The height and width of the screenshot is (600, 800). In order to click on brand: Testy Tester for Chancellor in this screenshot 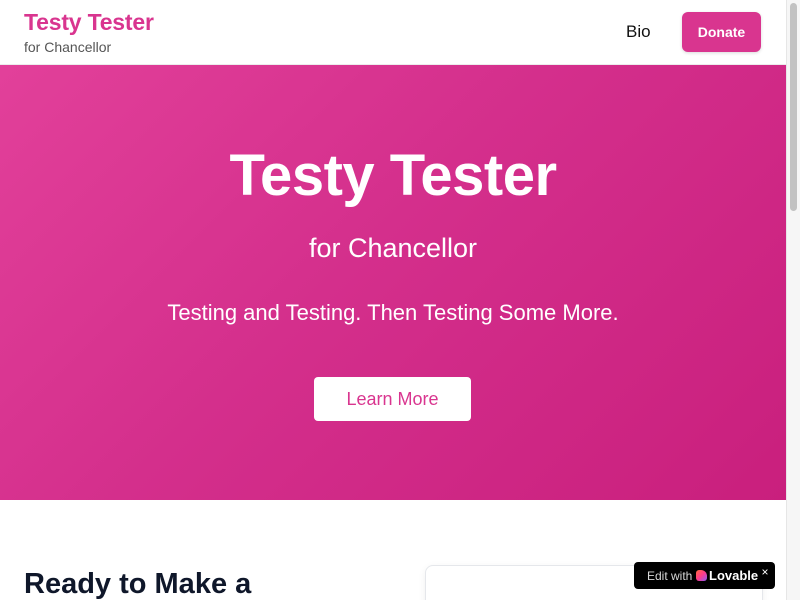, I will do `click(89, 32)`.